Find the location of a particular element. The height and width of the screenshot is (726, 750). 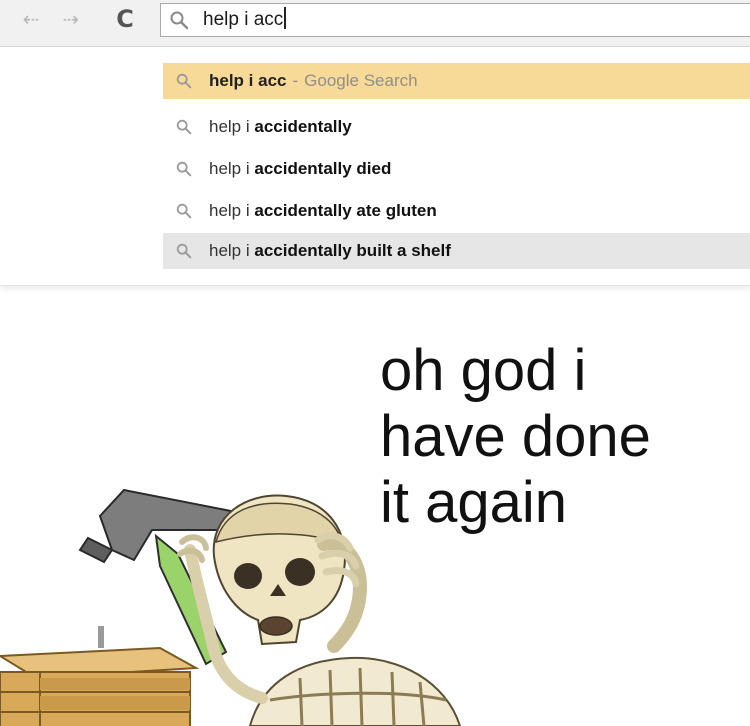

suggestion-item: help i accidentally died is located at coordinates (456, 169).